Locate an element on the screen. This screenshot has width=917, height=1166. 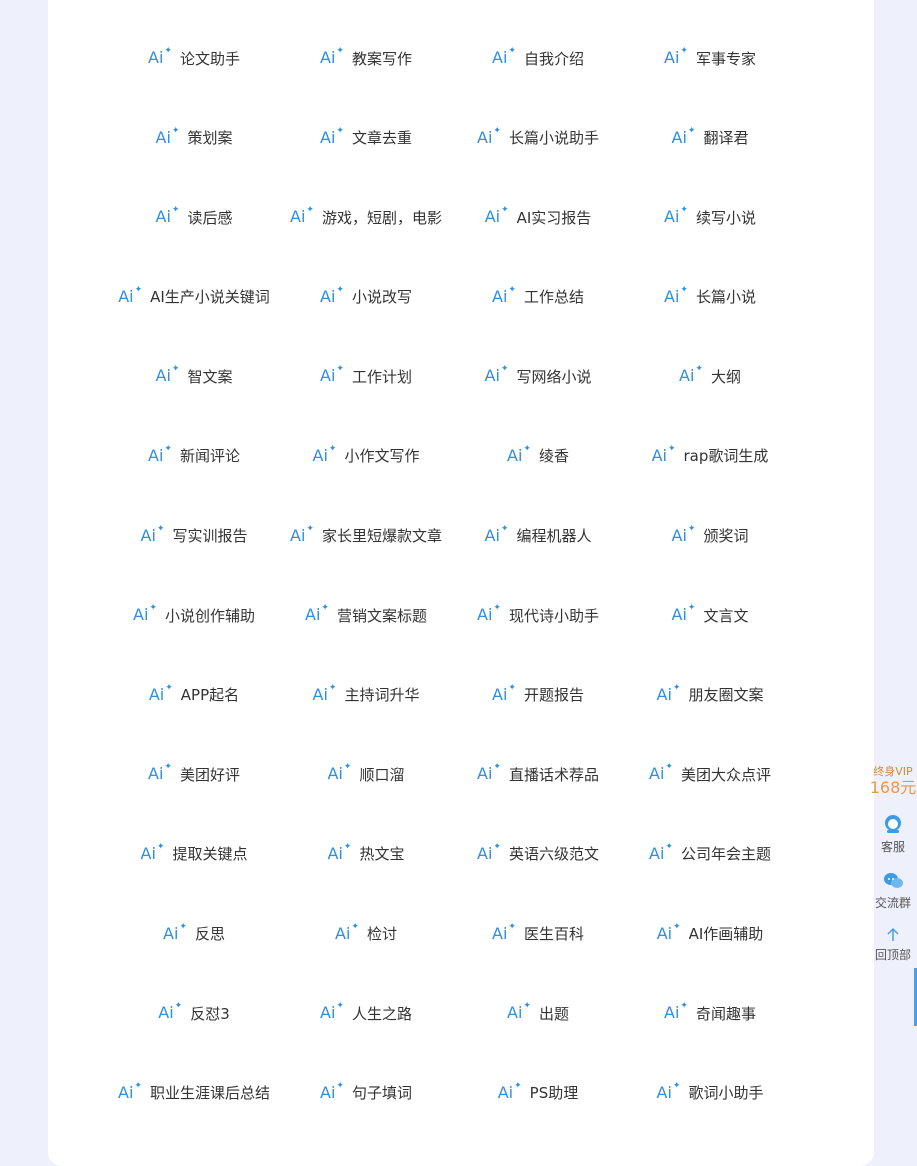
tool-label: 颁奖词 is located at coordinates (726, 536).